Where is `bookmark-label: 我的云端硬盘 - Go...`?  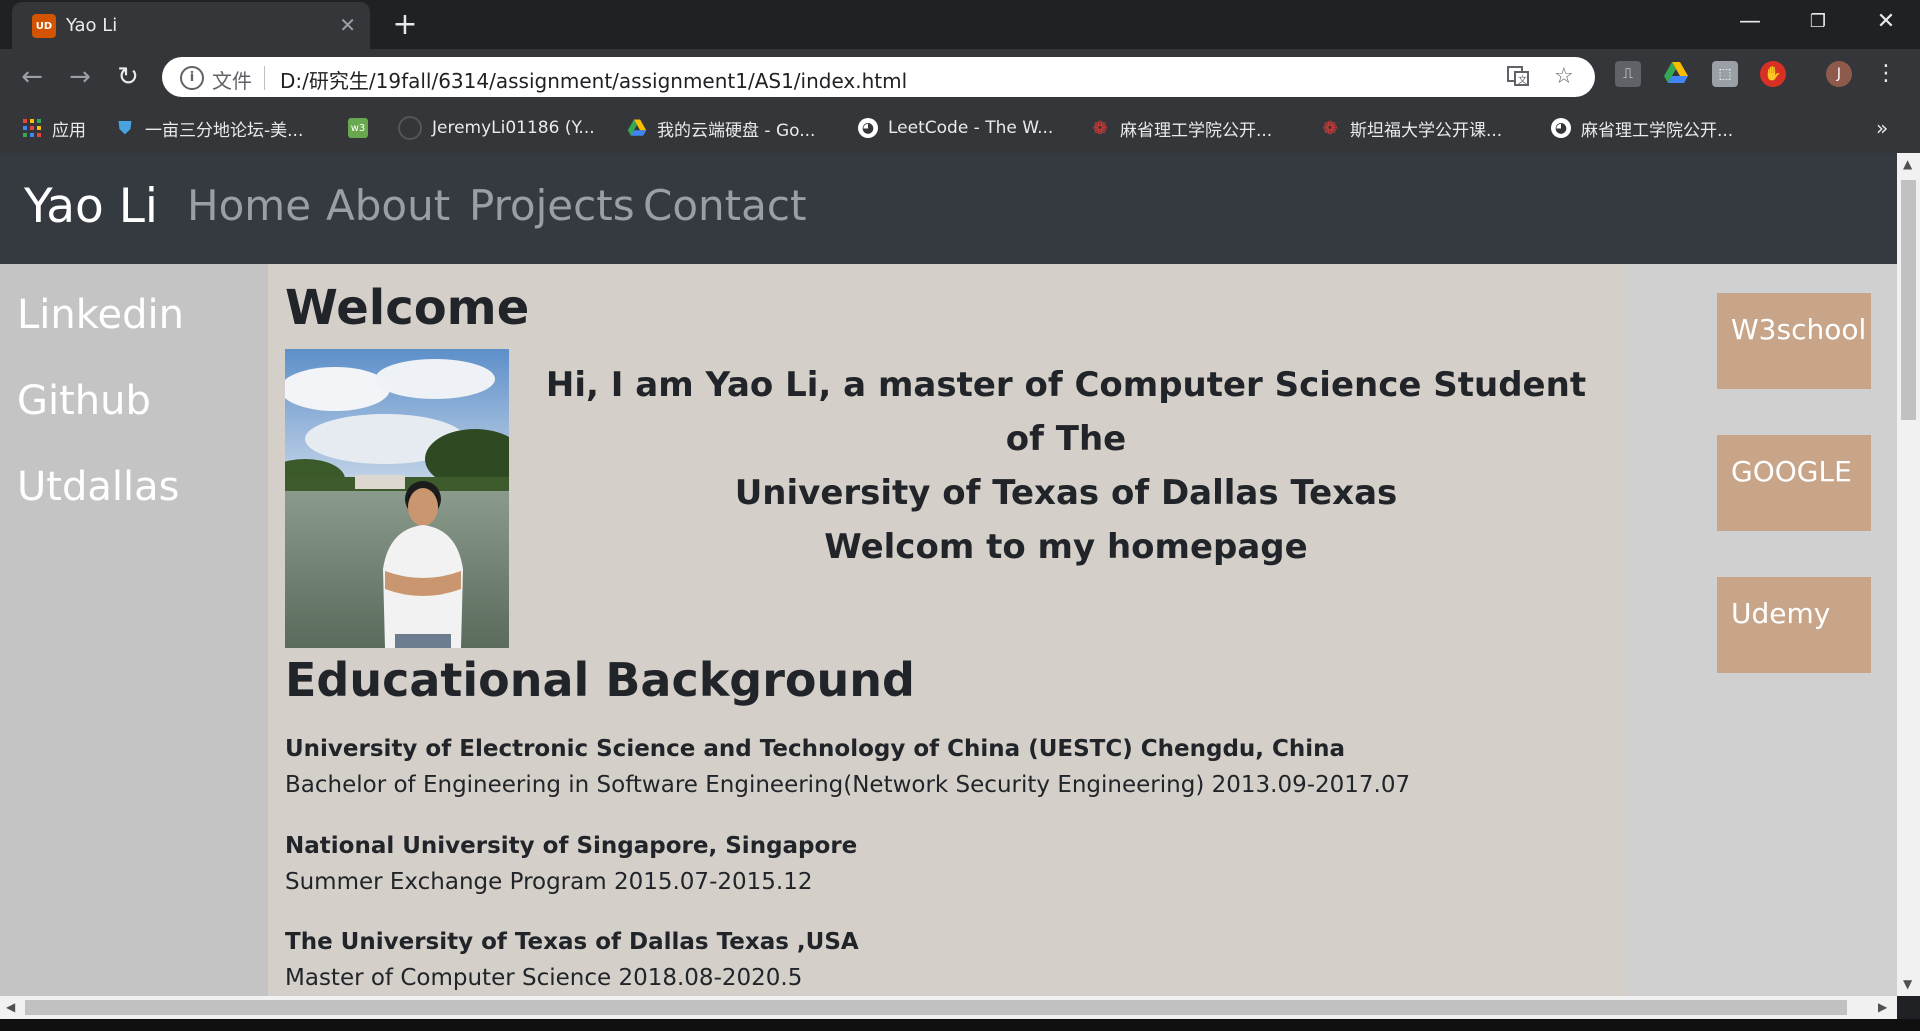 bookmark-label: 我的云端硬盘 - Go... is located at coordinates (736, 130).